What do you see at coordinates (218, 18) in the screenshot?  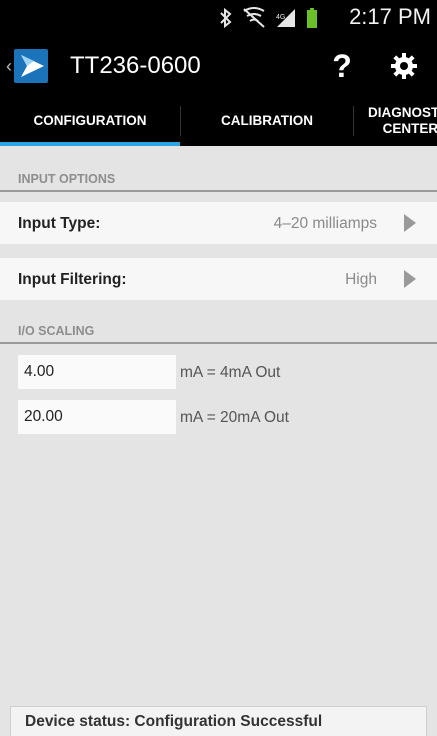 I see `status-bar: 4G 2:17 PM` at bounding box center [218, 18].